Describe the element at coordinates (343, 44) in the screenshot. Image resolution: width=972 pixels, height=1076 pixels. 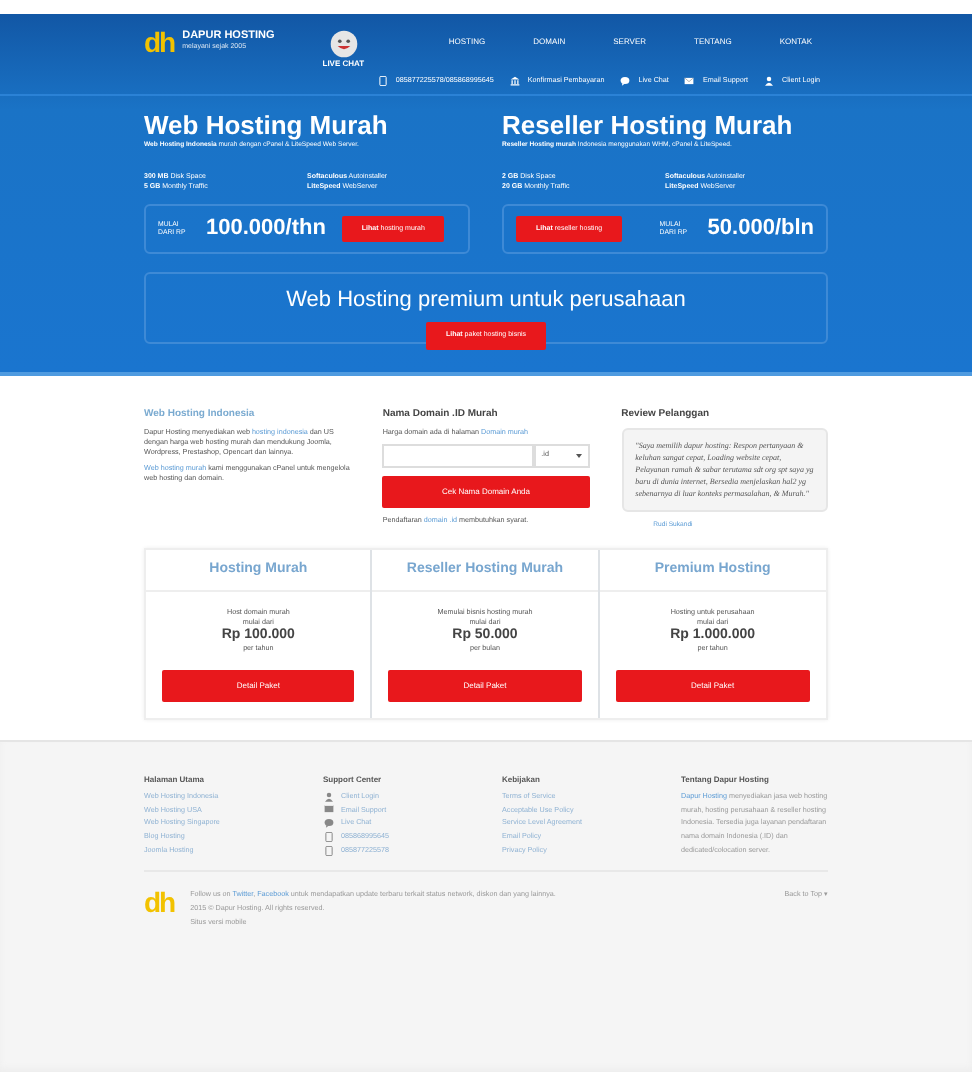
I see `smiley-icon` at that location.